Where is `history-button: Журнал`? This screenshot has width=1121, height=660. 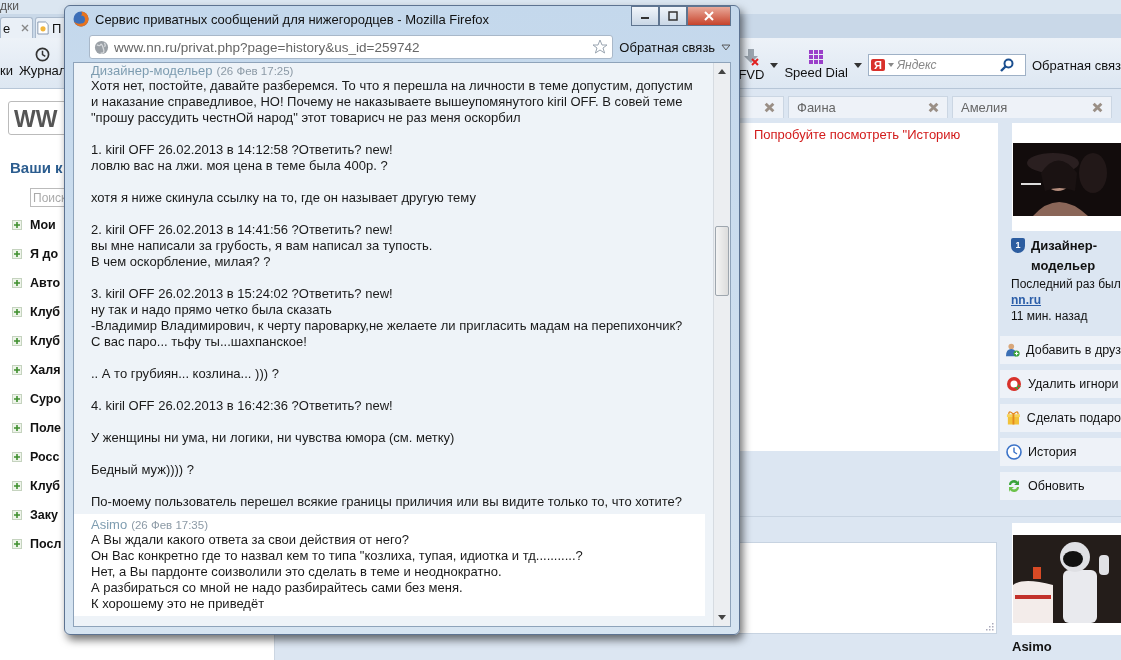 history-button: Журнал is located at coordinates (42, 62).